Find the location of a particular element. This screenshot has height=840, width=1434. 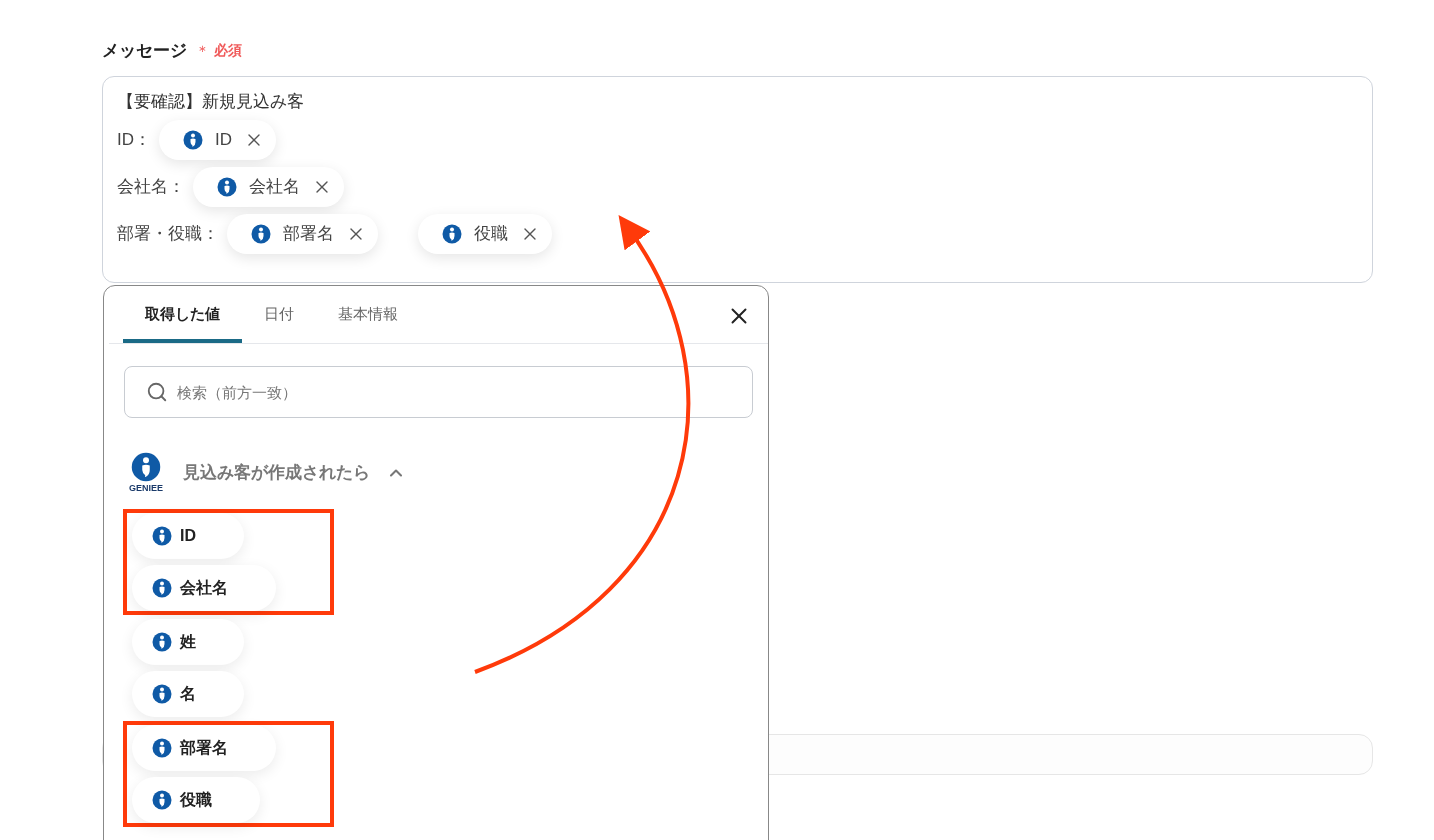

chip-label: 役職 is located at coordinates (491, 234).